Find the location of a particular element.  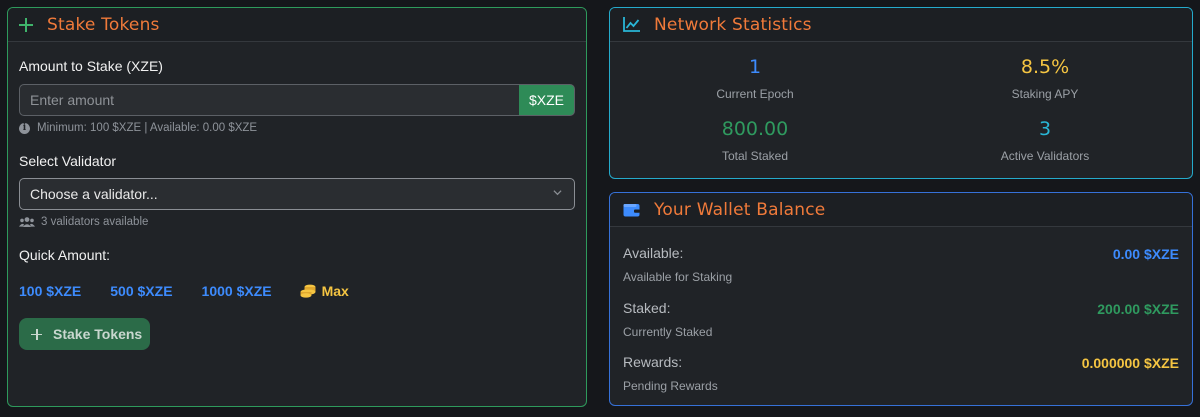

wallet-icon is located at coordinates (631, 209).